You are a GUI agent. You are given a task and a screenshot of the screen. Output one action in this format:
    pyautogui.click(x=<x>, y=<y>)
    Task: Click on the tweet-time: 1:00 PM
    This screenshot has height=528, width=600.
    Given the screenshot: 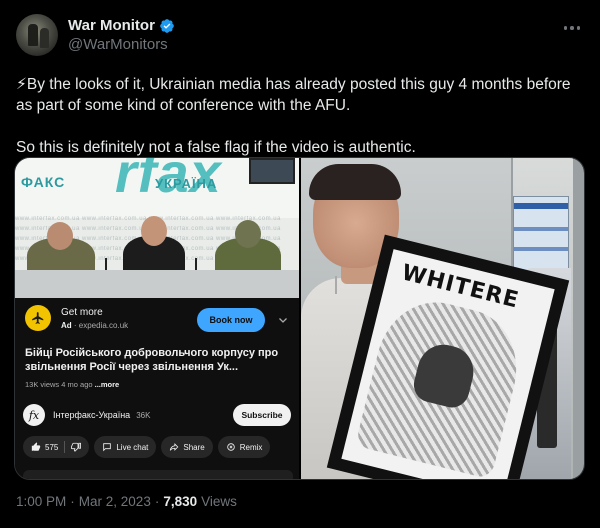 What is the action you would take?
    pyautogui.click(x=41, y=501)
    